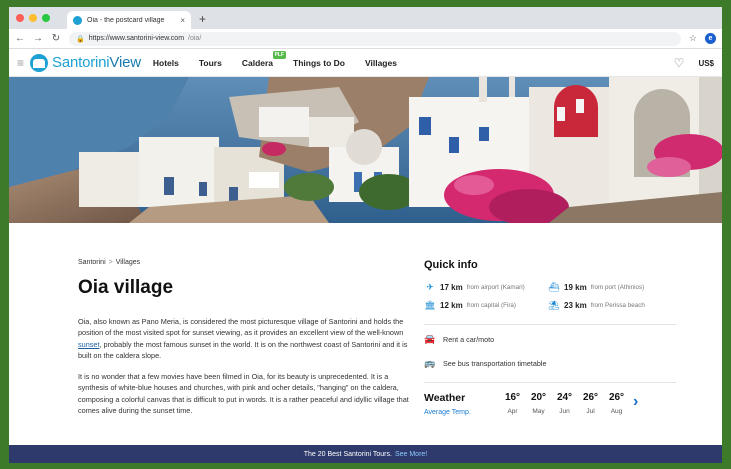  What do you see at coordinates (564, 397) in the screenshot?
I see `temp-value: 24°` at bounding box center [564, 397].